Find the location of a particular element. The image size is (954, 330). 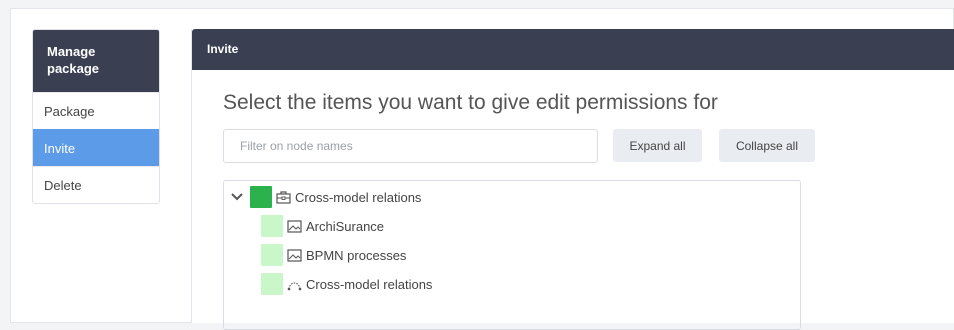

tree-node-child: ArchiSurance is located at coordinates (322, 226).